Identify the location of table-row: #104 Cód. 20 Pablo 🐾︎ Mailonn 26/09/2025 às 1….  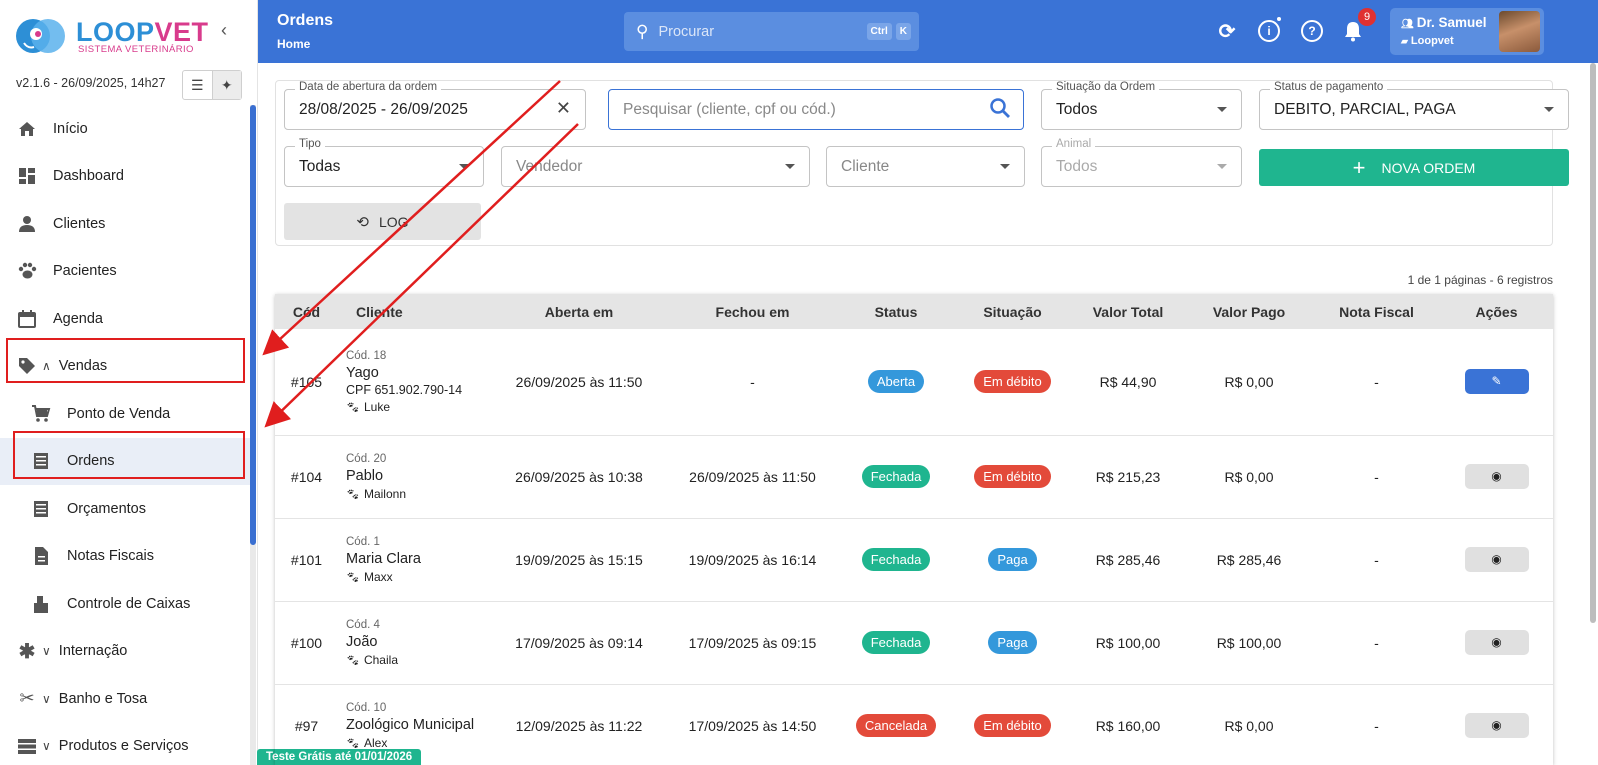
(914, 477).